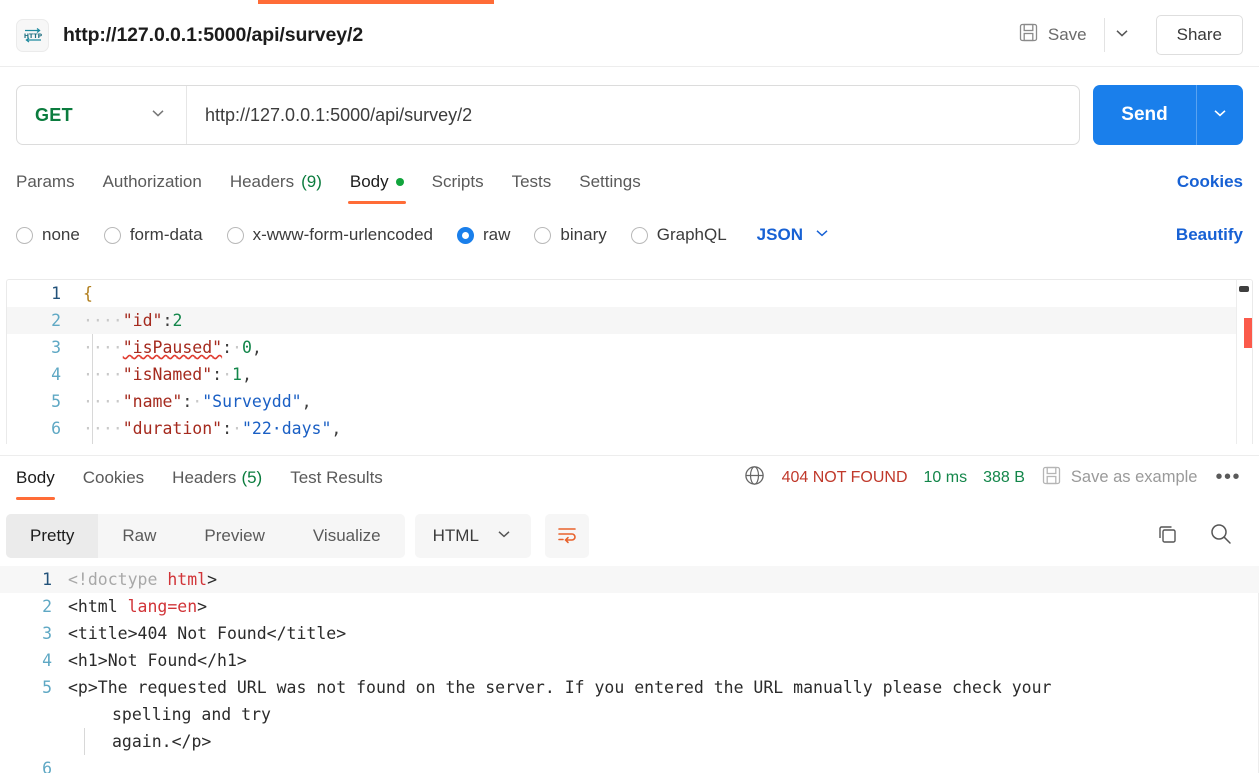 This screenshot has width=1259, height=773. I want to click on search-icon, so click(1221, 536).